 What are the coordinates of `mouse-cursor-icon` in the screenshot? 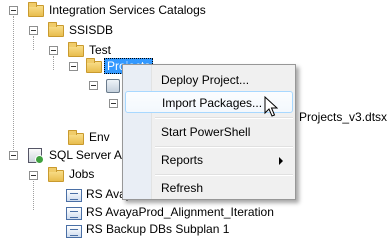 It's located at (271, 106).